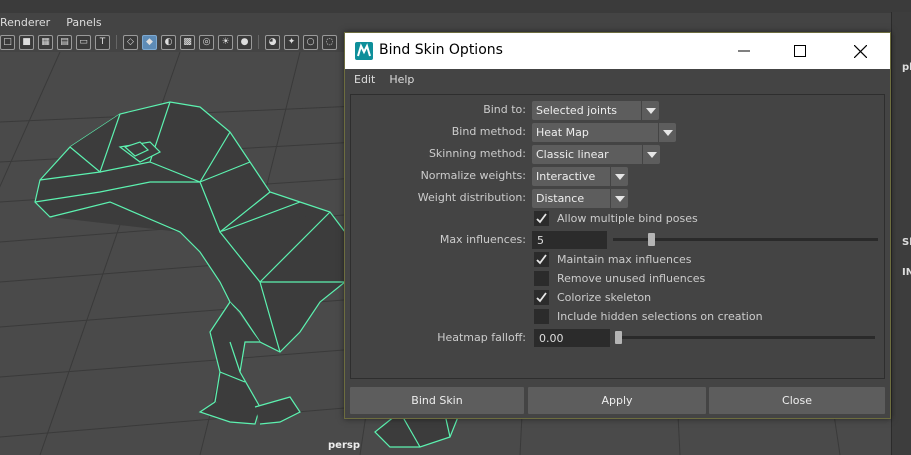  Describe the element at coordinates (660, 316) in the screenshot. I see `include-hidden-selections-label: Include hidden selections on creation` at that location.